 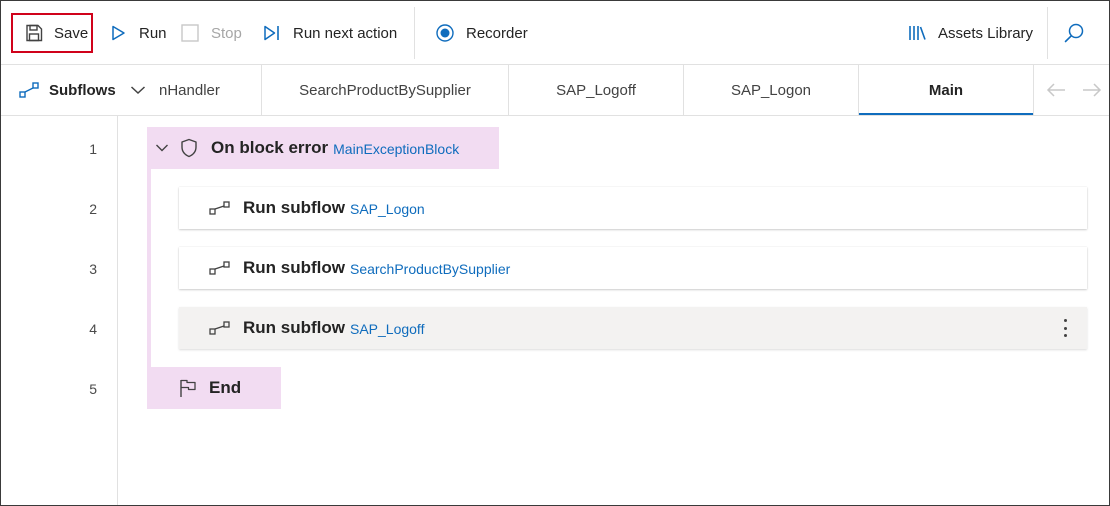 I want to click on tab-label: Main, so click(x=946, y=90).